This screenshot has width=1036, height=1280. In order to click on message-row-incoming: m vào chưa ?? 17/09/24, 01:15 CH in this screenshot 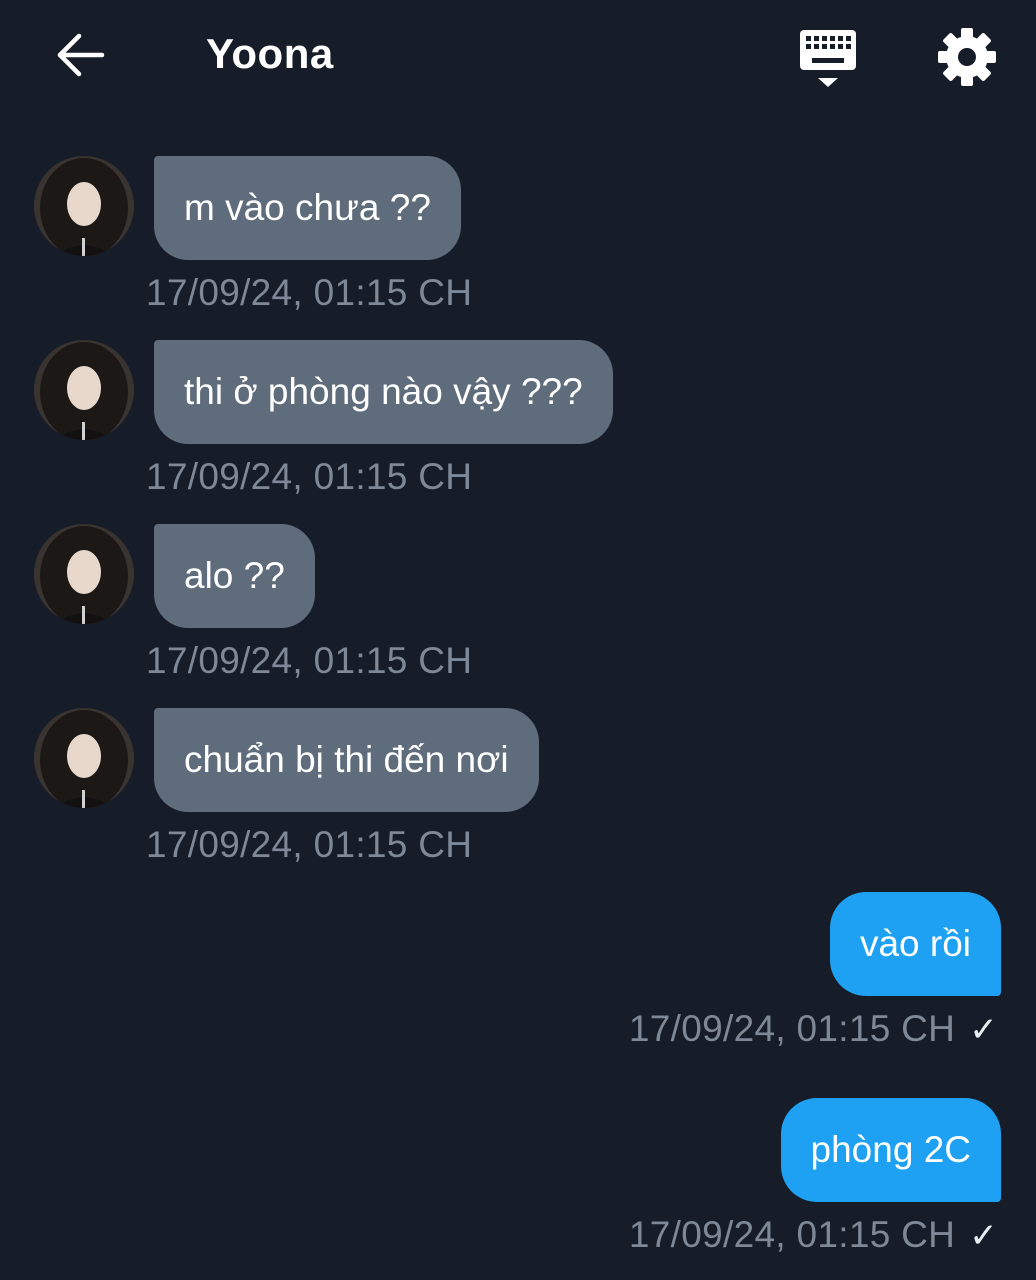, I will do `click(518, 241)`.